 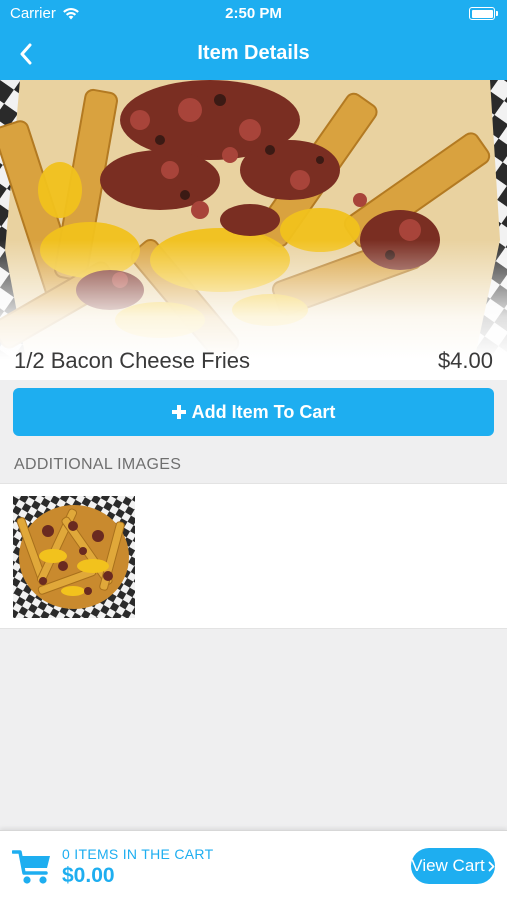 I want to click on add-item-to-cart-button: Add Item To Cart, so click(x=253, y=412).